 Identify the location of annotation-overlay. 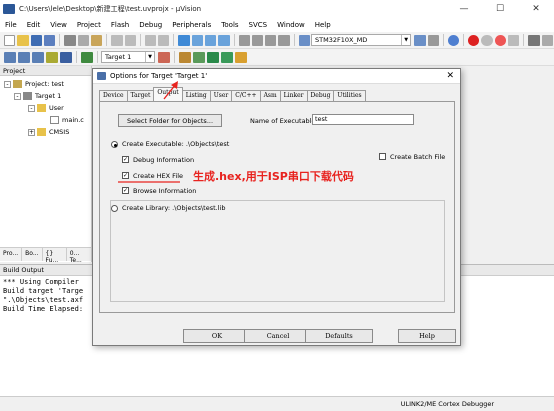
(149, 132).